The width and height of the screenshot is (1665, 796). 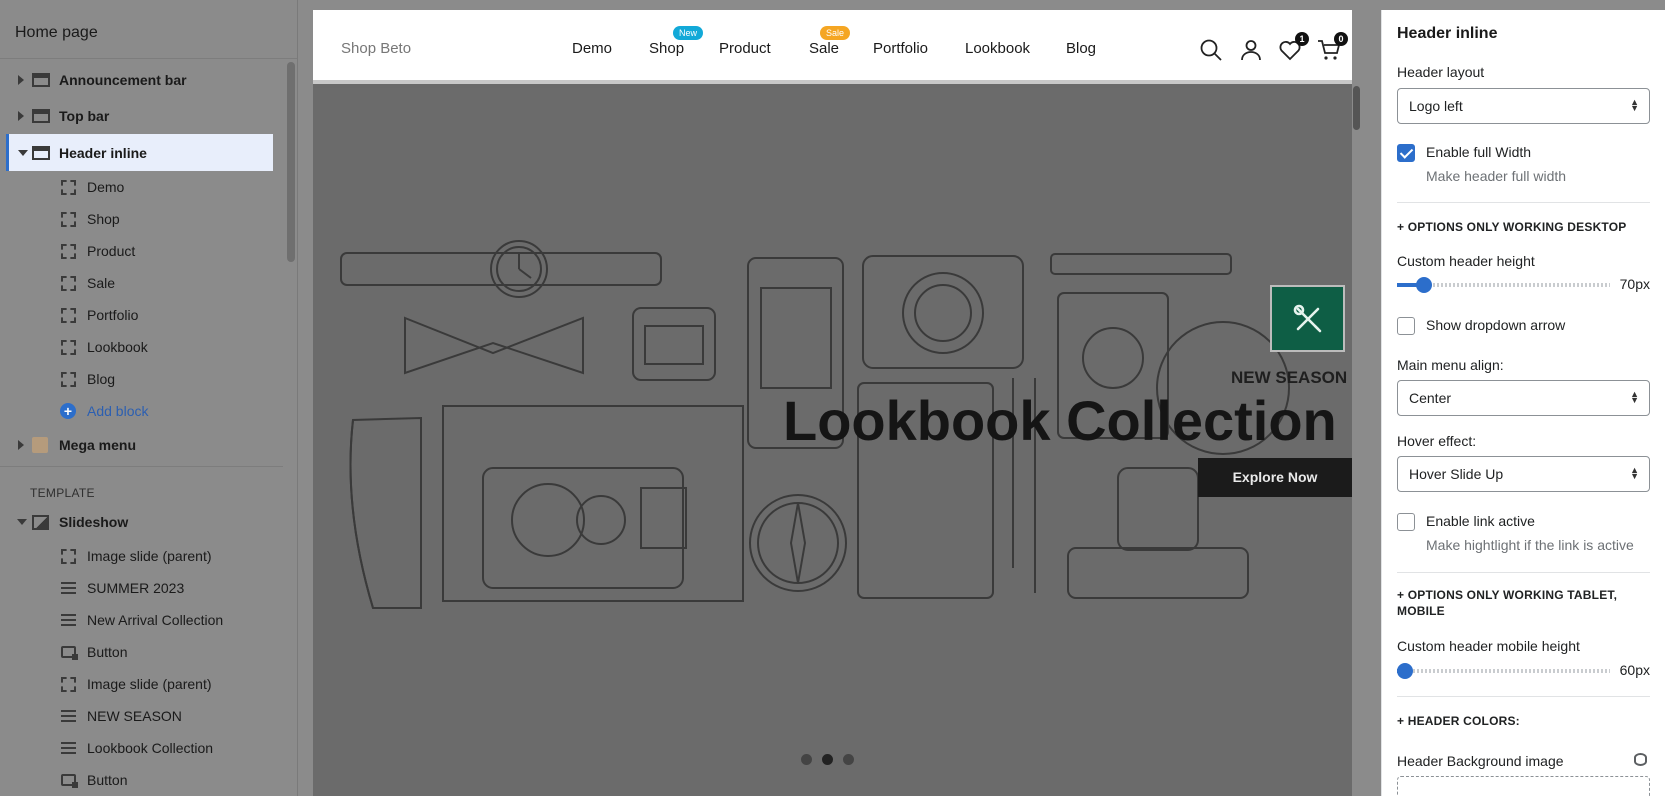 I want to click on block-text: NEW SEASON, so click(x=143, y=716).